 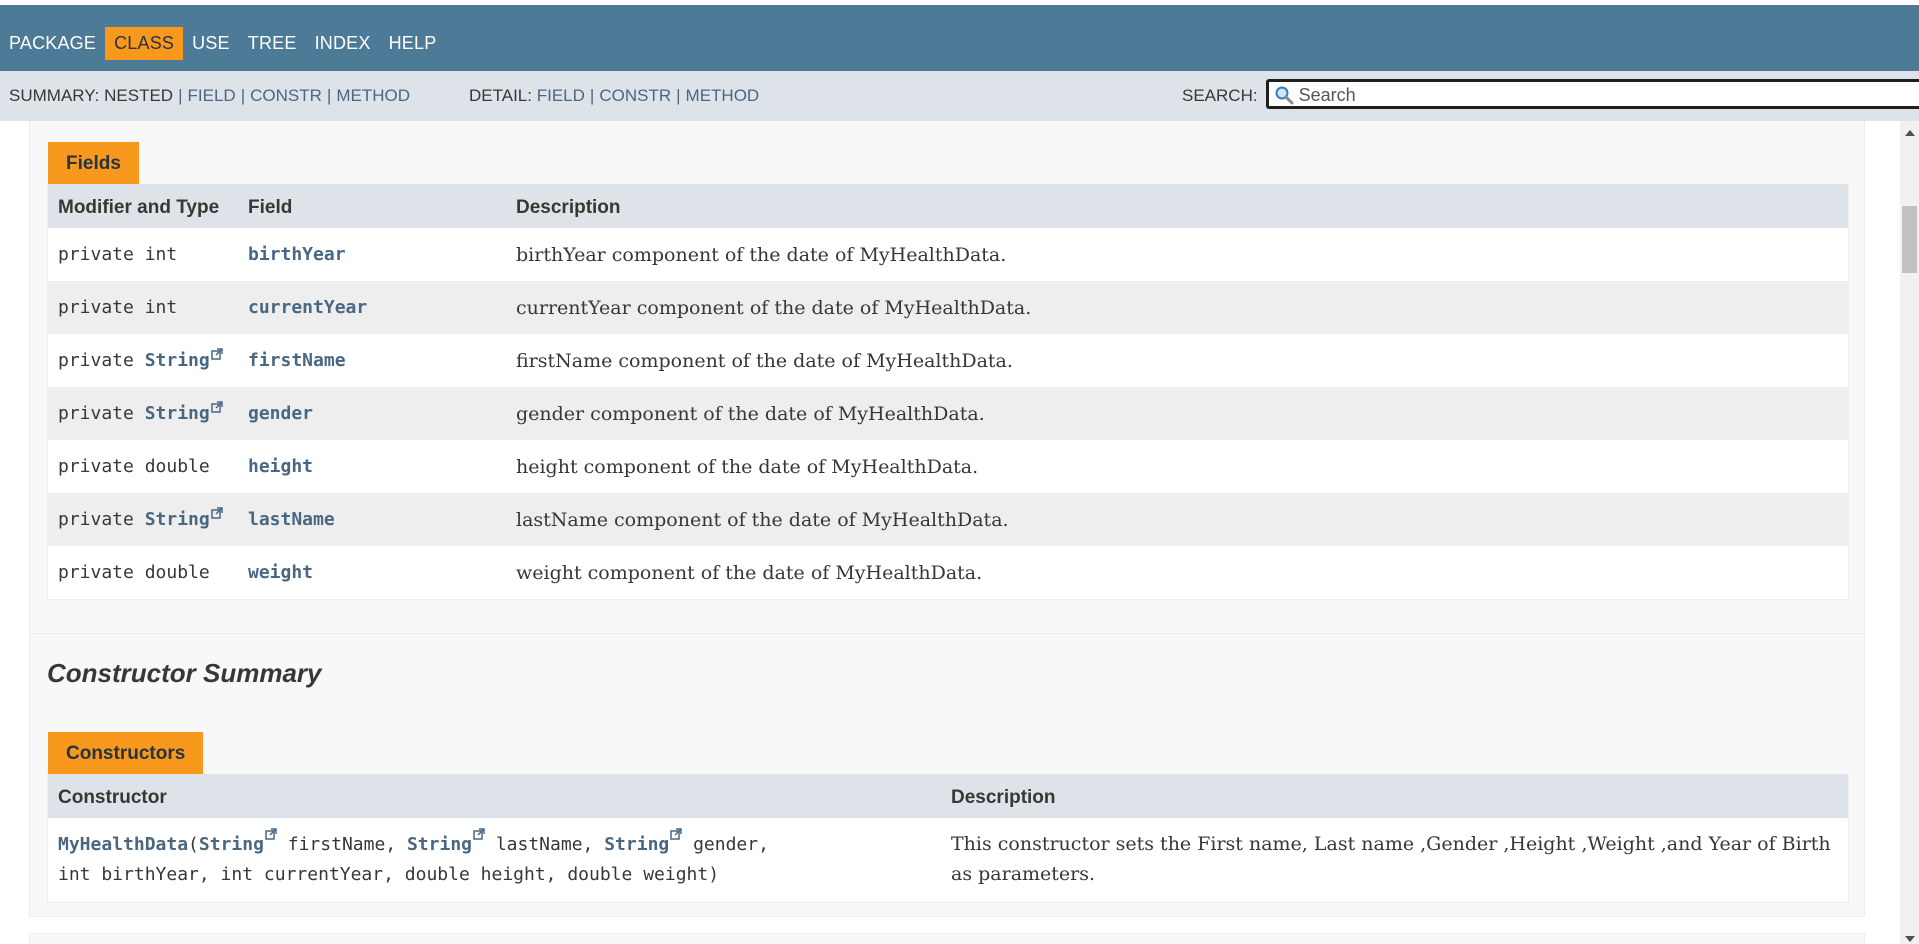 I want to click on search-box, so click(x=1592, y=94).